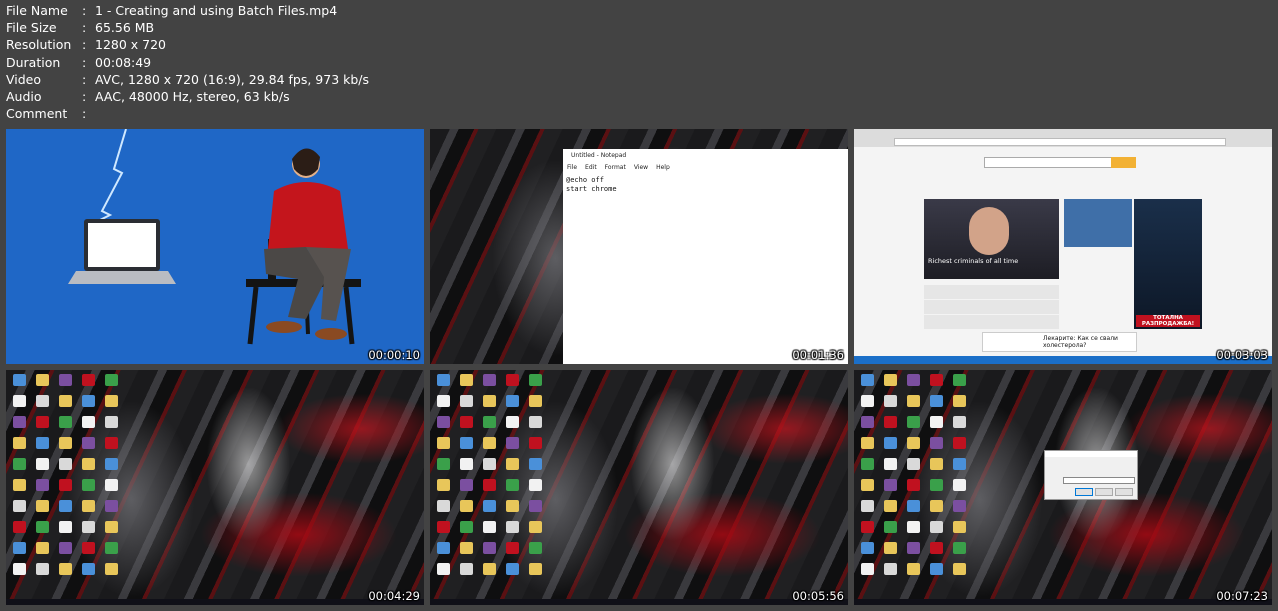  I want to click on thumbnail-4: 00:04:29, so click(215, 487).